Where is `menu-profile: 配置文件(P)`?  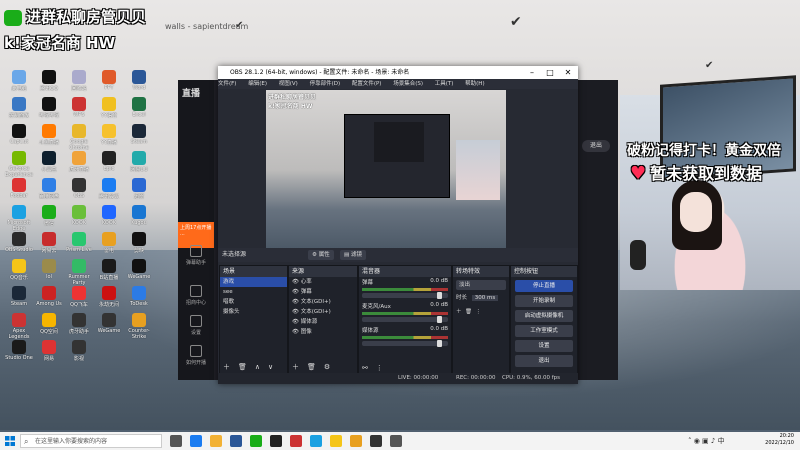 menu-profile: 配置文件(P) is located at coordinates (367, 84).